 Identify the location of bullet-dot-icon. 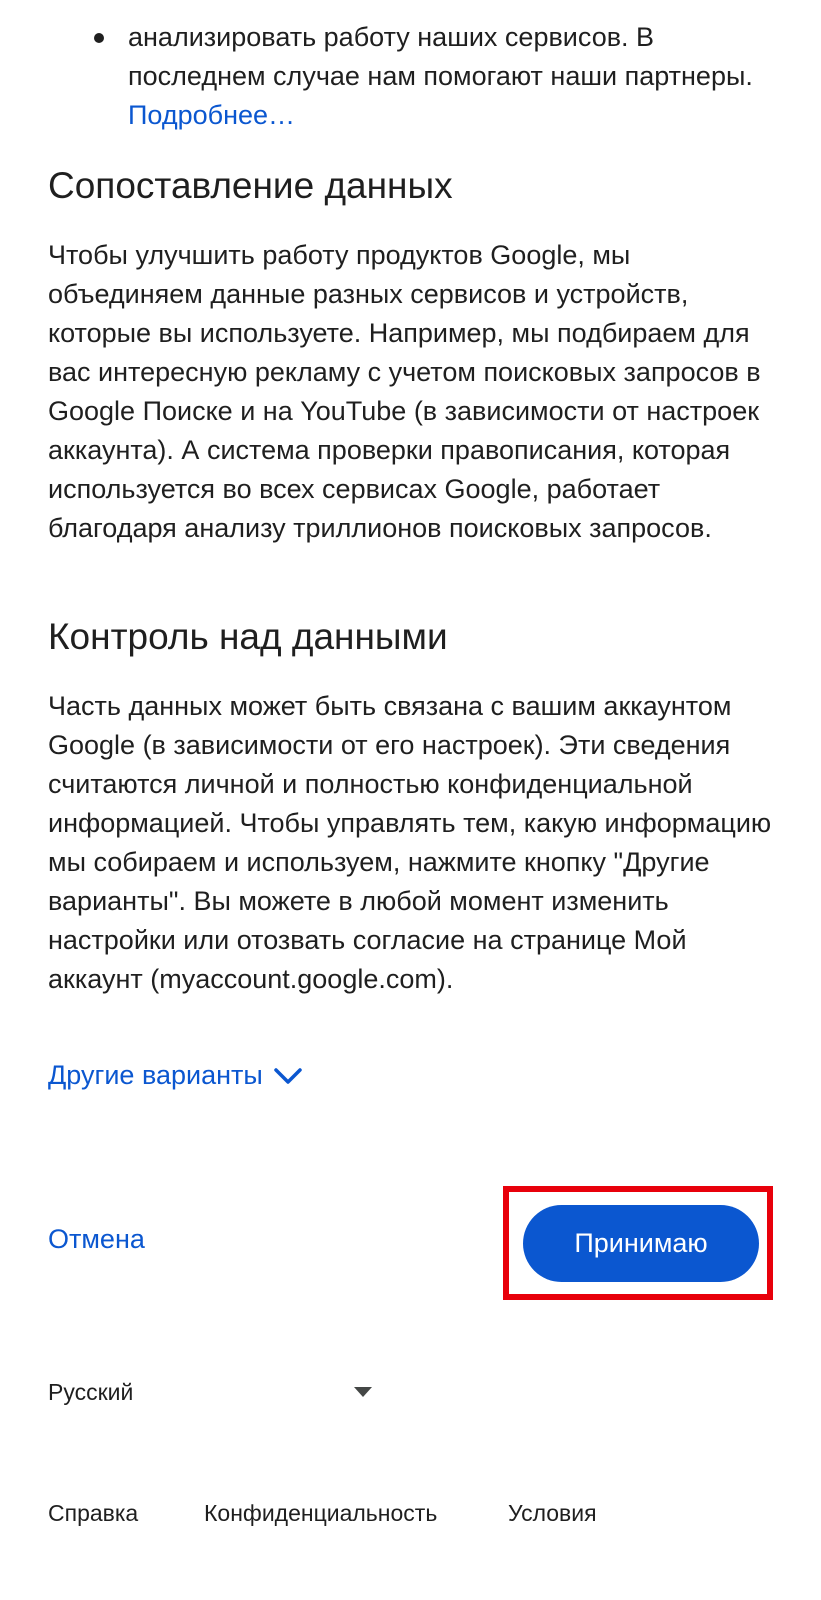
(99, 38).